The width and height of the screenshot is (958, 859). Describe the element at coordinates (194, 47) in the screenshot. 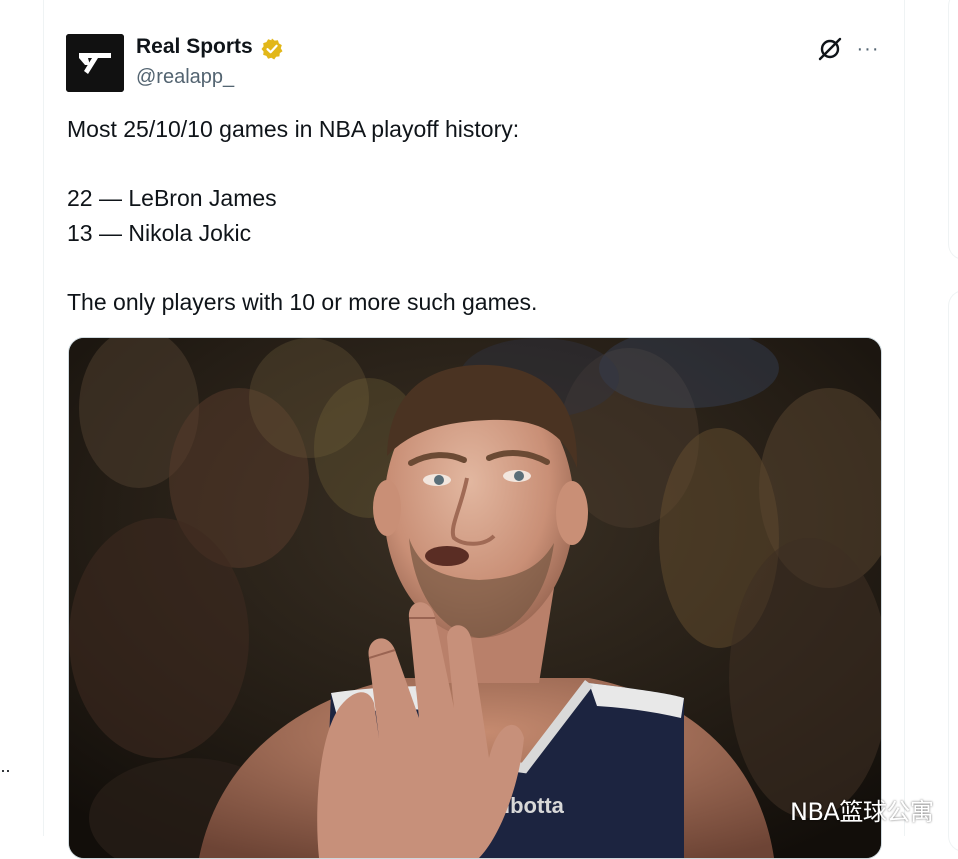

I see `author-name: Real Sports` at that location.